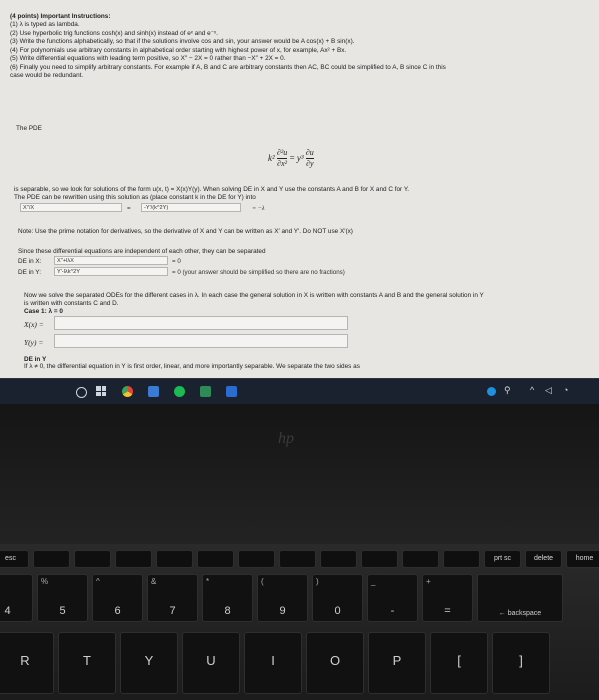 The image size is (599, 700). What do you see at coordinates (582, 559) in the screenshot?
I see `function-key: home` at bounding box center [582, 559].